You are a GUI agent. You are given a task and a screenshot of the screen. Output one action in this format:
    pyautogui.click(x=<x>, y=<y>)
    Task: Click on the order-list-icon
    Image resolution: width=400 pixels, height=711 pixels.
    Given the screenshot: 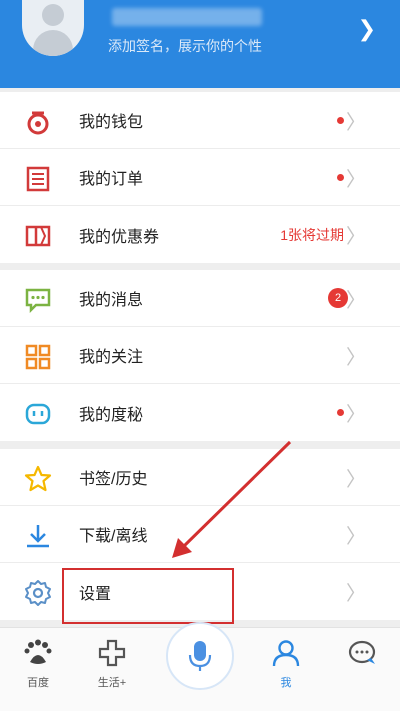 What is the action you would take?
    pyautogui.click(x=38, y=179)
    